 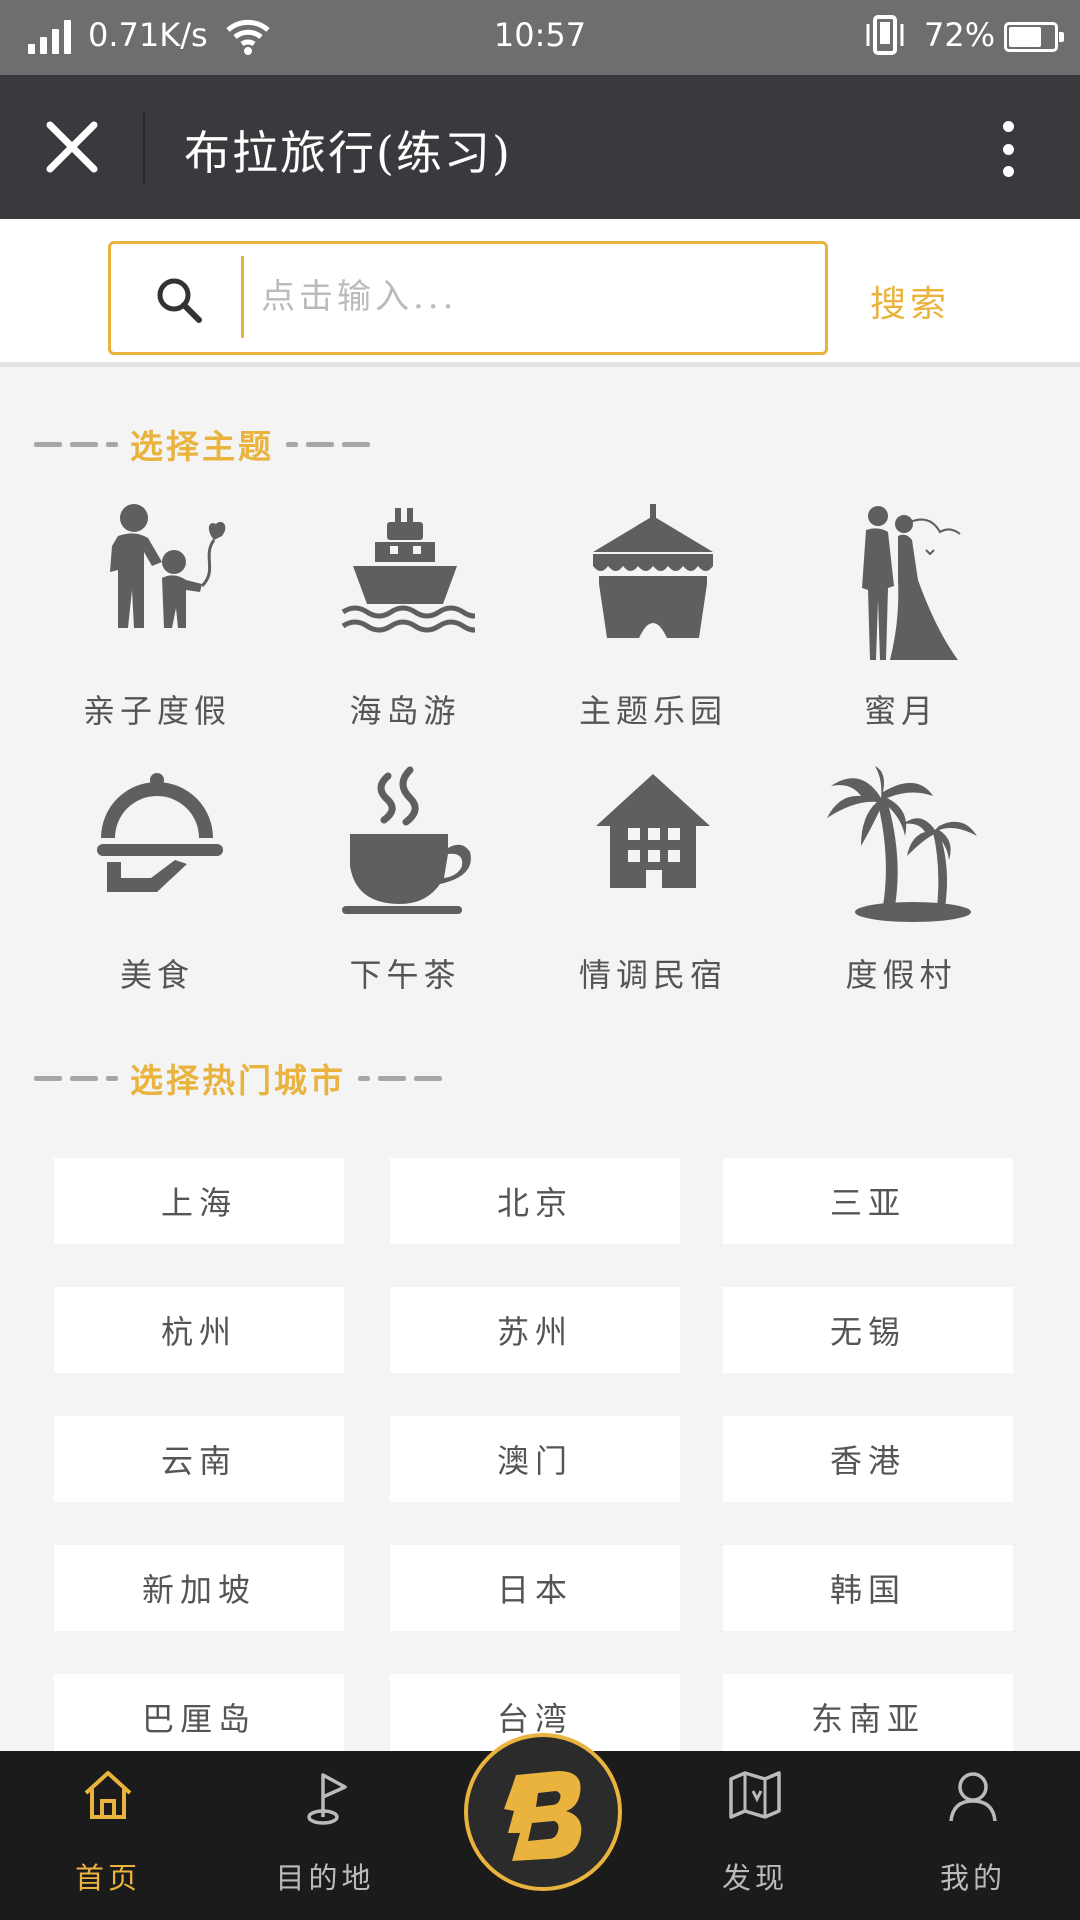 I want to click on close-button, so click(x=72, y=147).